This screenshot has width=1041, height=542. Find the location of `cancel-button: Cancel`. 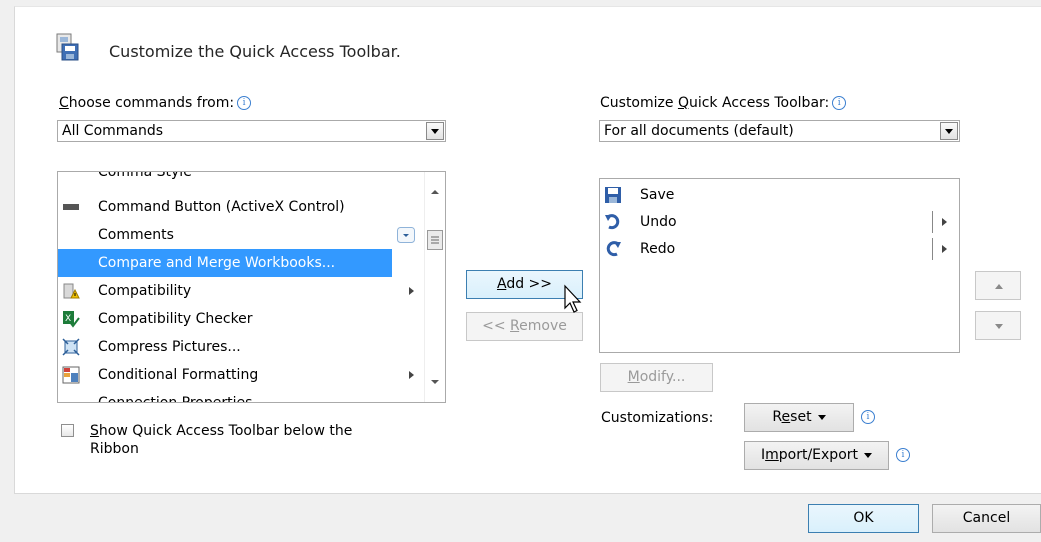

cancel-button: Cancel is located at coordinates (986, 518).